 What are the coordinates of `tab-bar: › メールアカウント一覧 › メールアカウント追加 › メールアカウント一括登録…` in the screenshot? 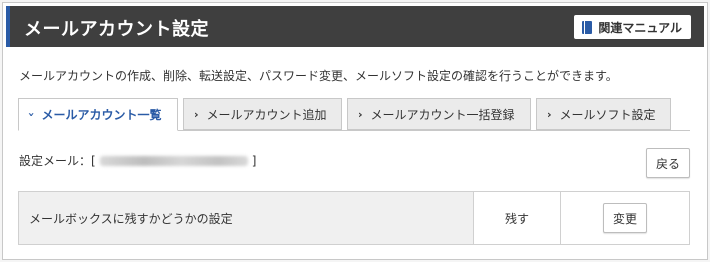 It's located at (354, 114).